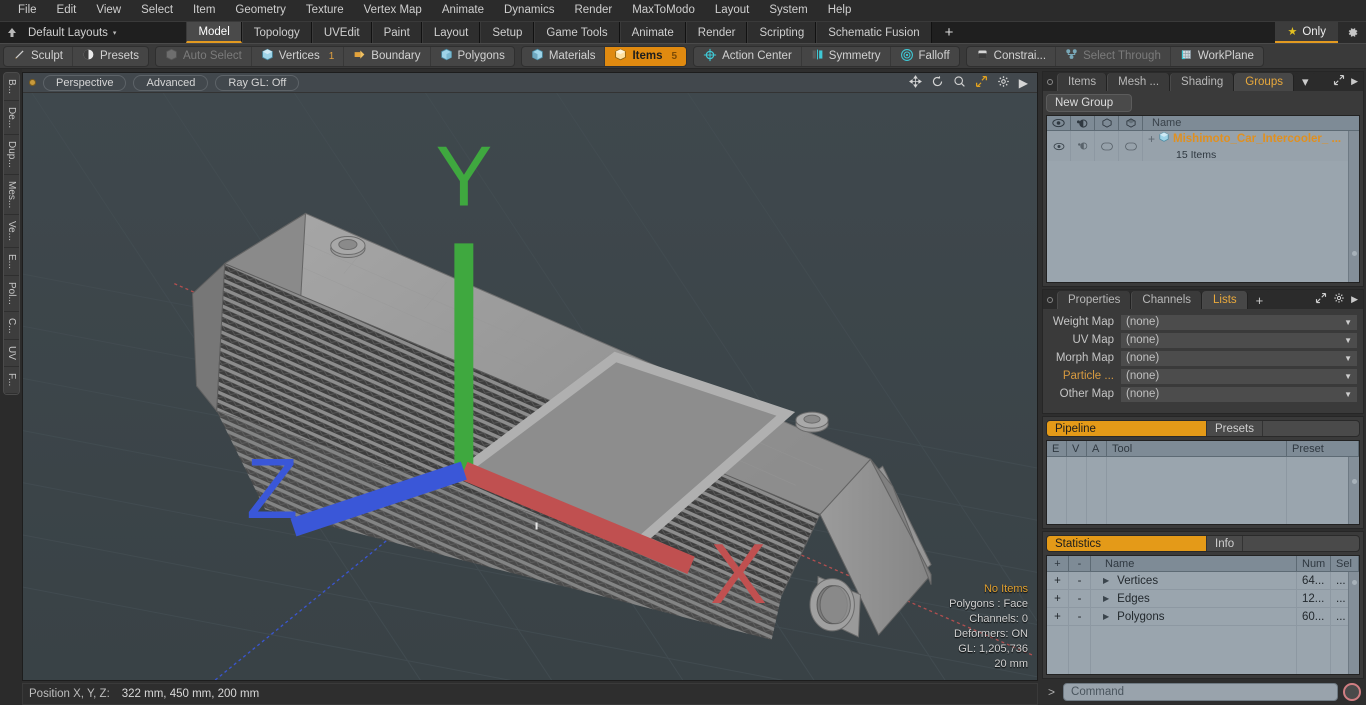  Describe the element at coordinates (1083, 146) in the screenshot. I see `row-render-toggle` at that location.